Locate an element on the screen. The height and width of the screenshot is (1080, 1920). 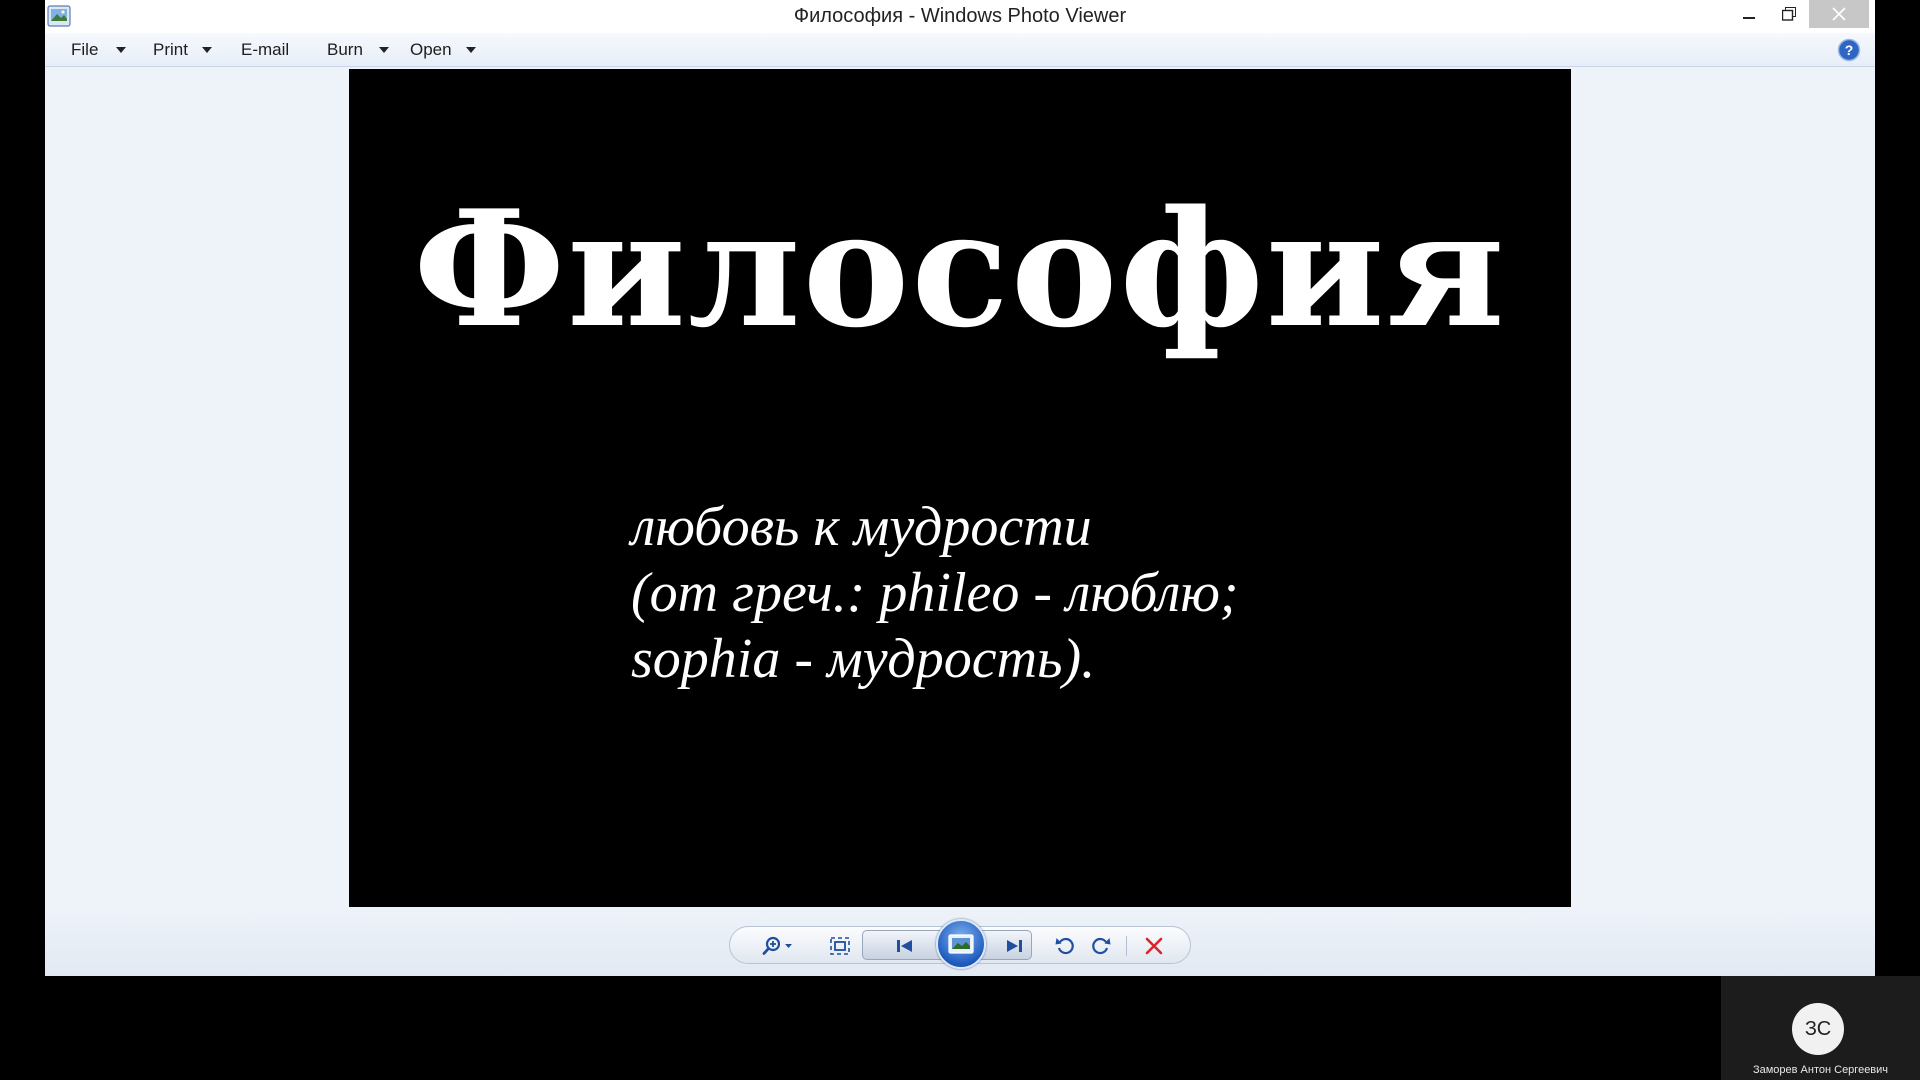
actual-size-icon is located at coordinates (840, 946).